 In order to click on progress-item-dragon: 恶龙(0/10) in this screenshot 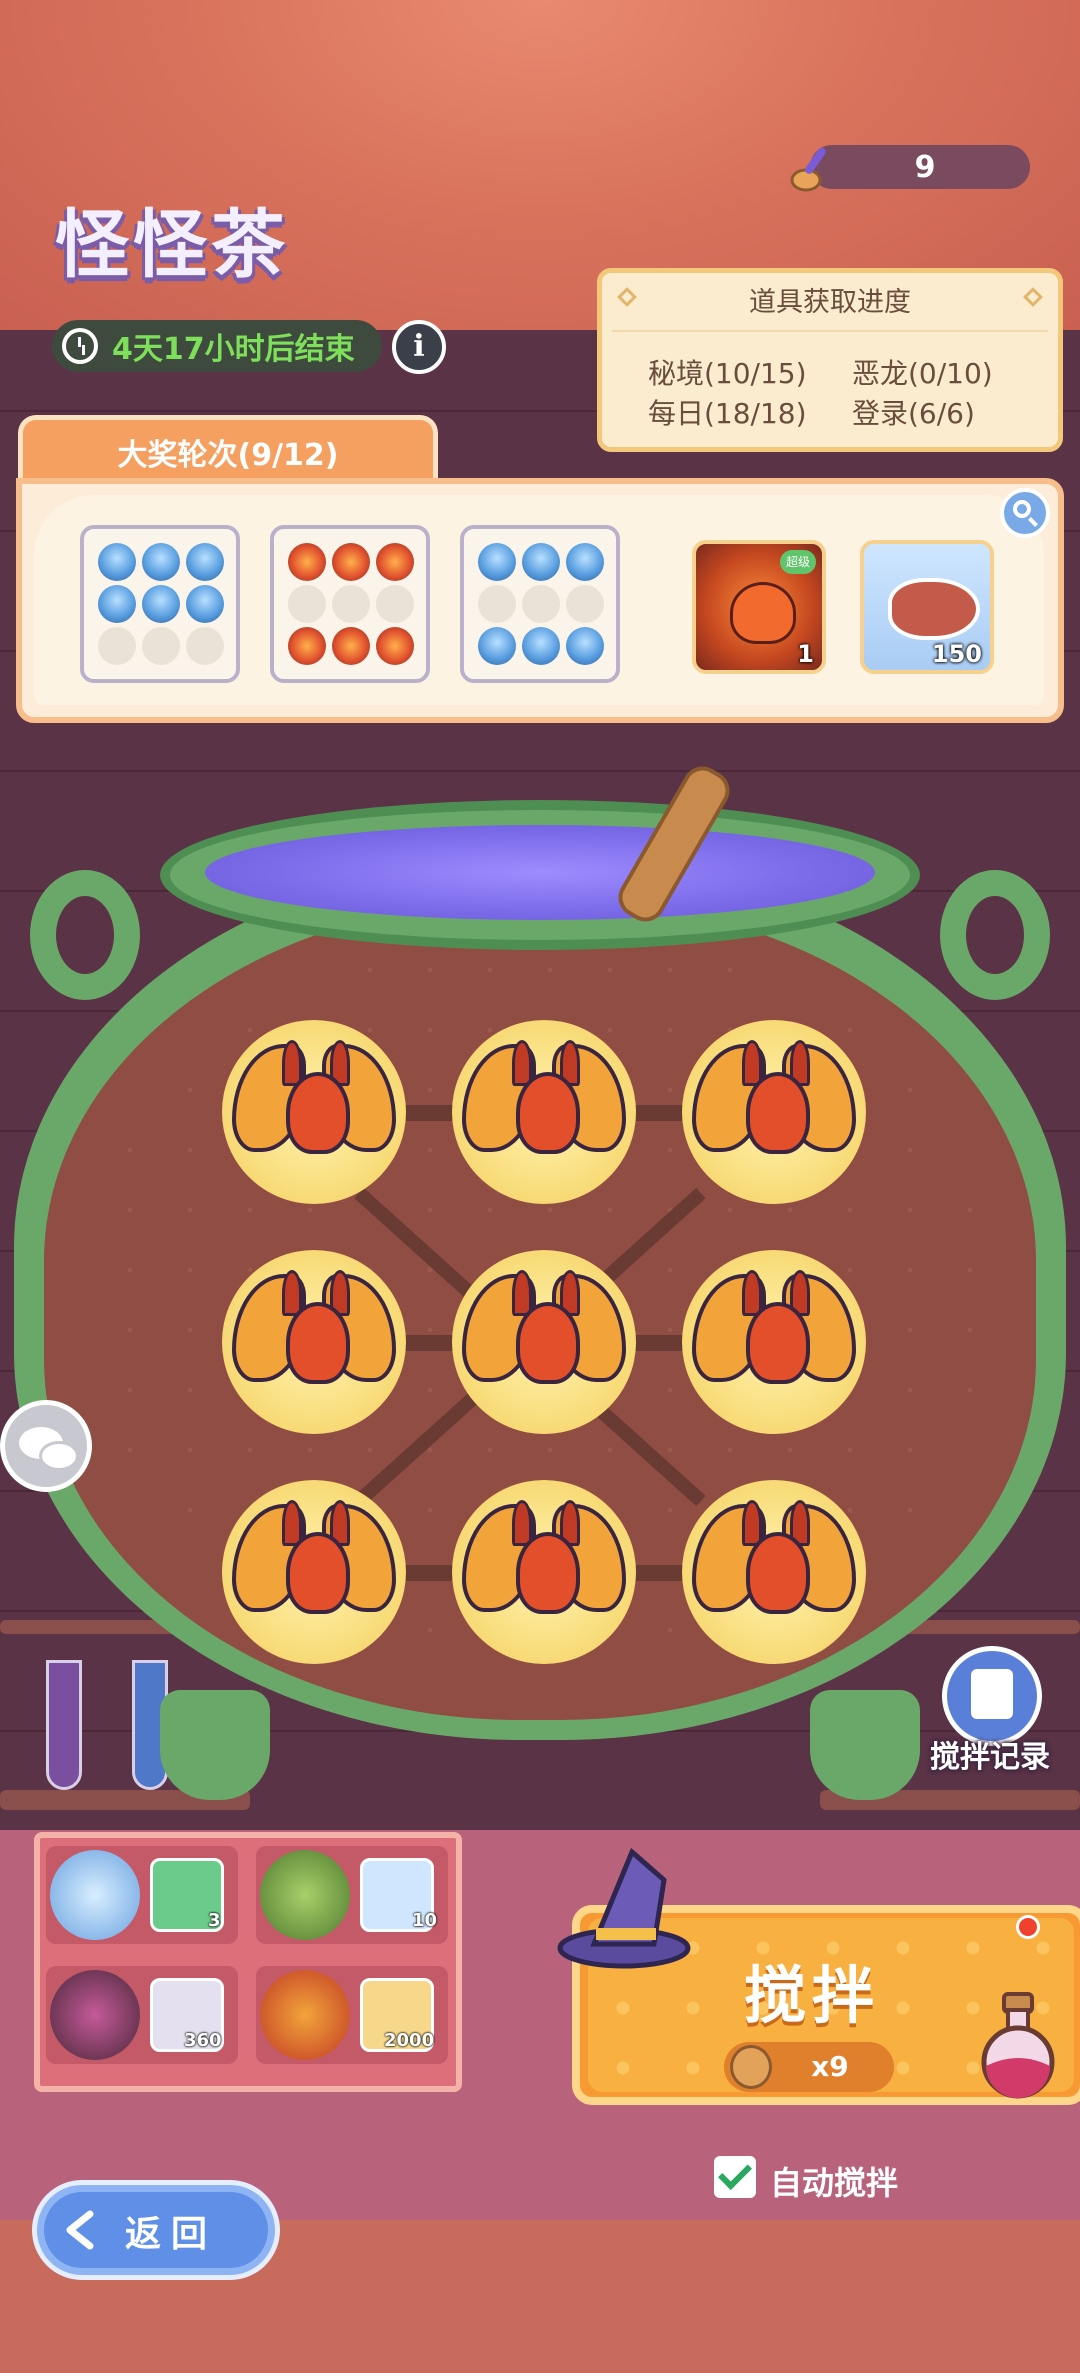, I will do `click(922, 373)`.